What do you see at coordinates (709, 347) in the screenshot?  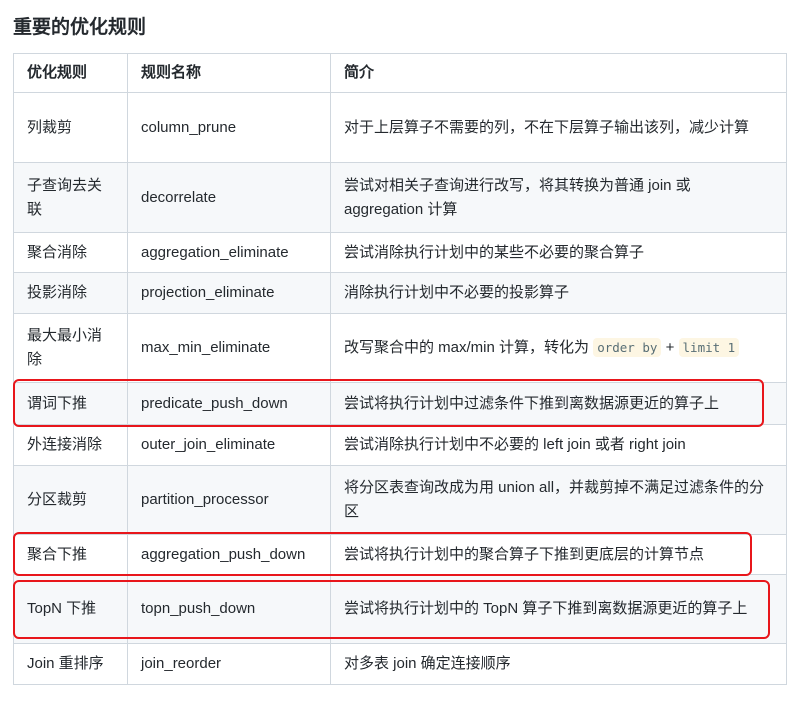 I see `code-limit-1: limit 1` at bounding box center [709, 347].